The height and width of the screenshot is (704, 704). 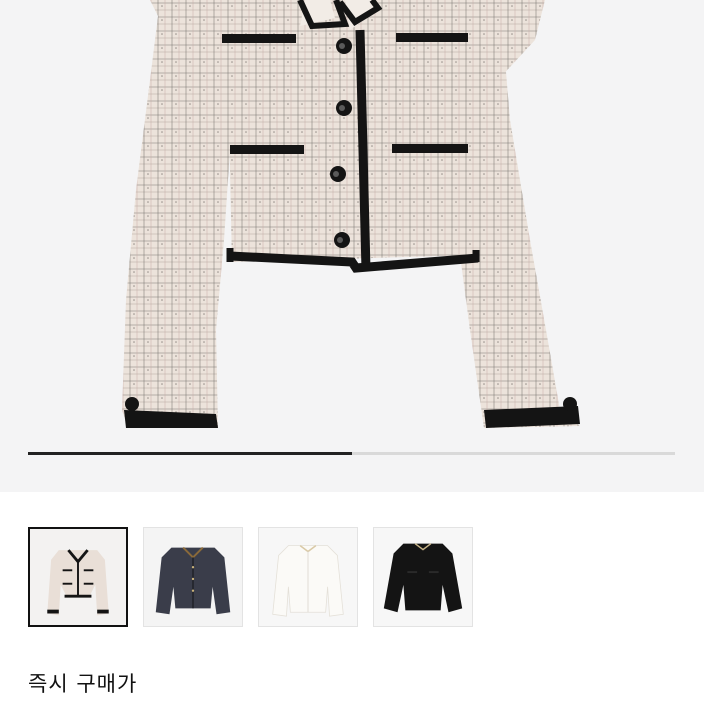 I want to click on carousel-progress-bar, so click(x=351, y=453).